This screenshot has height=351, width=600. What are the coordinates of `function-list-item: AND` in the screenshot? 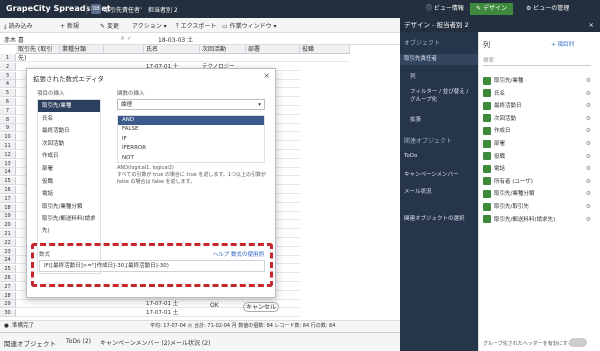 It's located at (191, 120).